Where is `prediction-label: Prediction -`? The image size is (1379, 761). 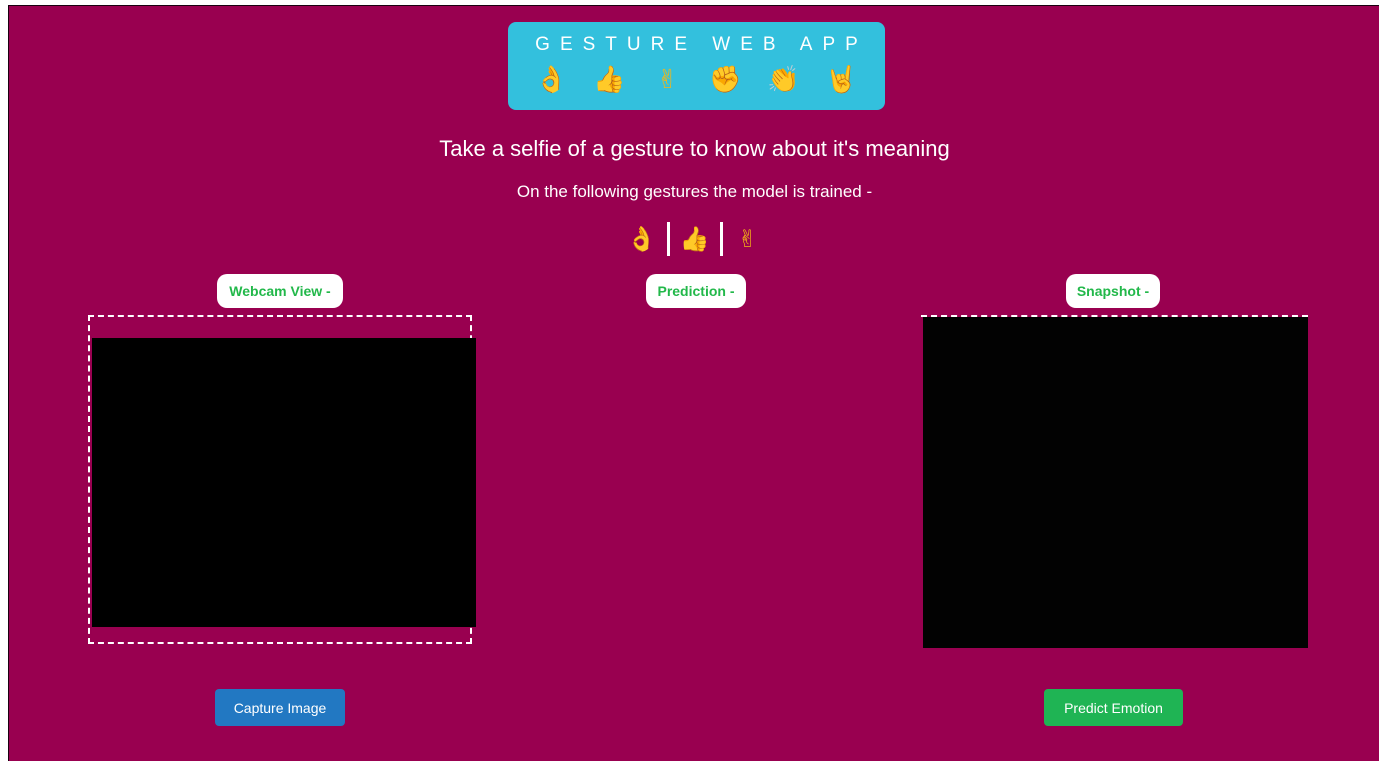
prediction-label: Prediction - is located at coordinates (696, 291).